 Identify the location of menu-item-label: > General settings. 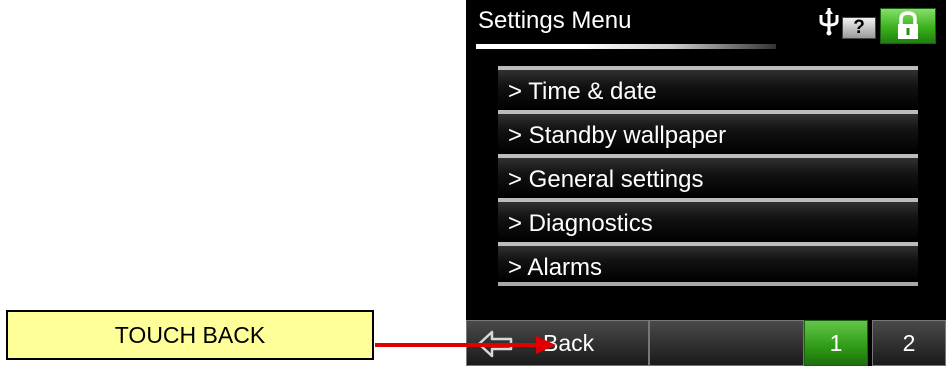
(606, 179).